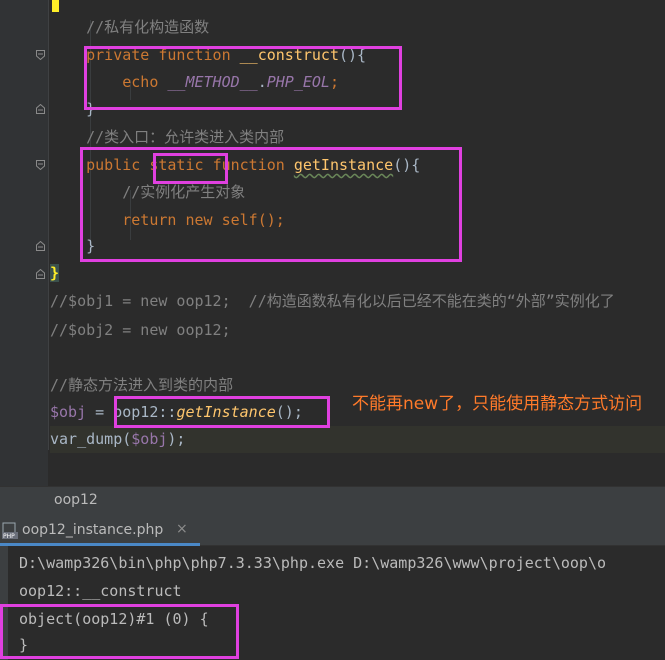 This screenshot has width=665, height=660. Describe the element at coordinates (48, 225) in the screenshot. I see `gutter-separator` at that location.